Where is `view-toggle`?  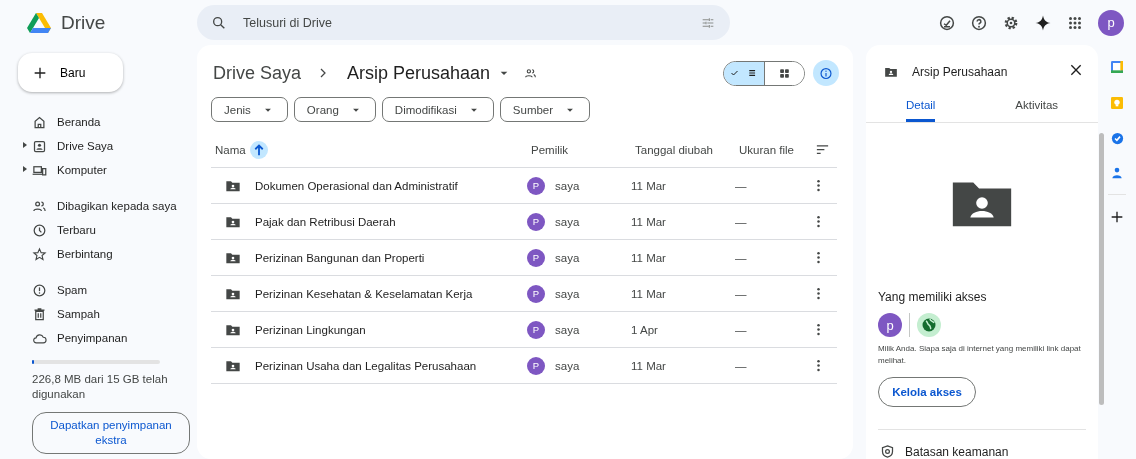
view-toggle is located at coordinates (764, 73).